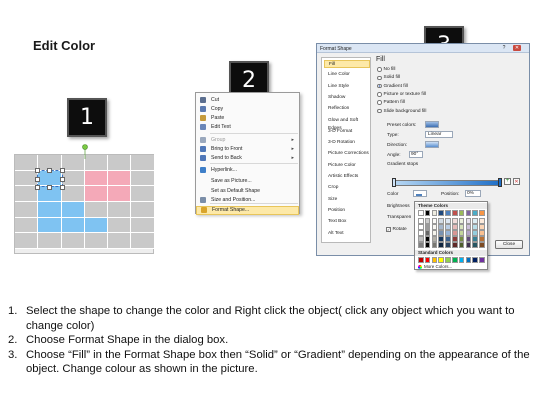 This screenshot has height=420, width=560. Describe the element at coordinates (347, 211) in the screenshot. I see `nav-item: Position` at that location.